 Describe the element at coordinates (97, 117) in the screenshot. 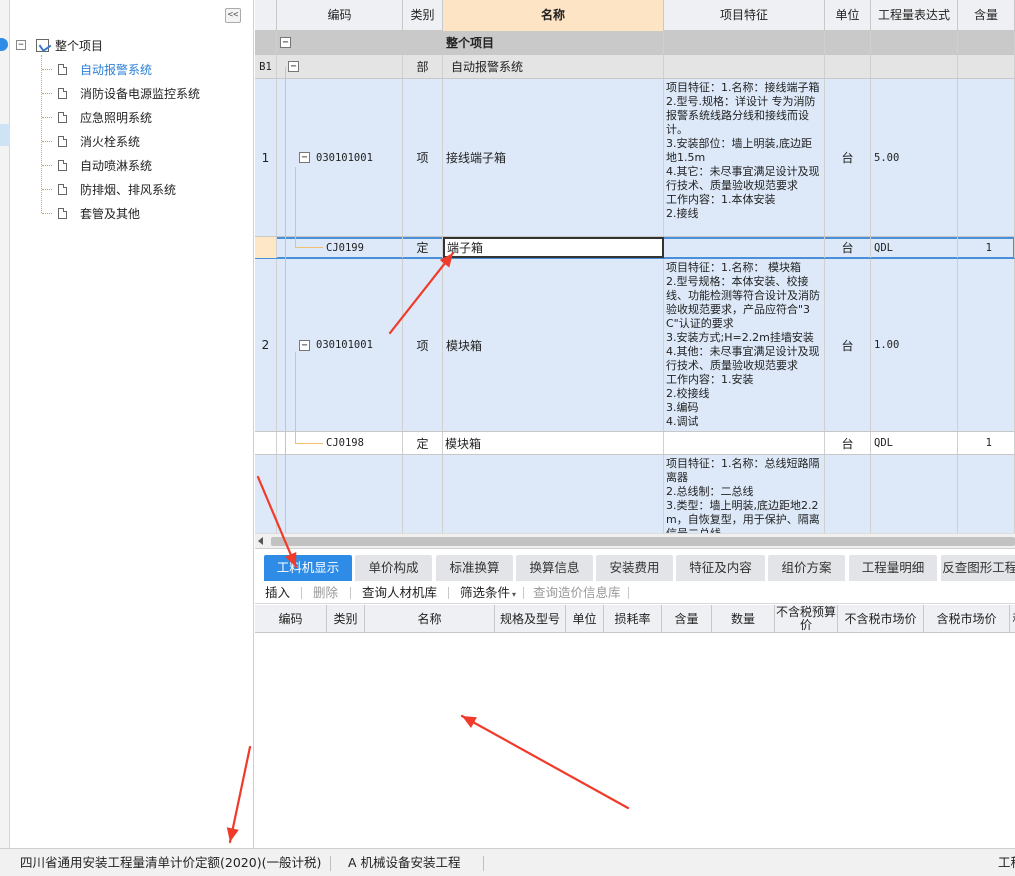

I see `tree-item: 应急照明系统` at that location.